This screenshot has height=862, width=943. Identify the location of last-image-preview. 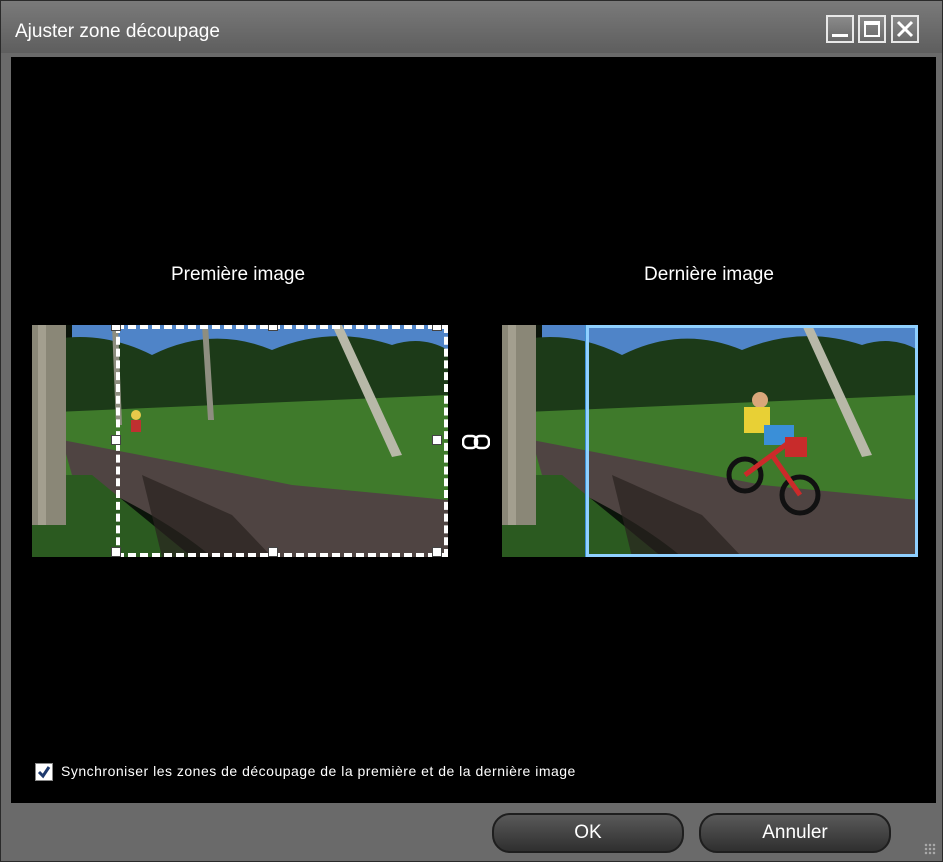
(710, 441).